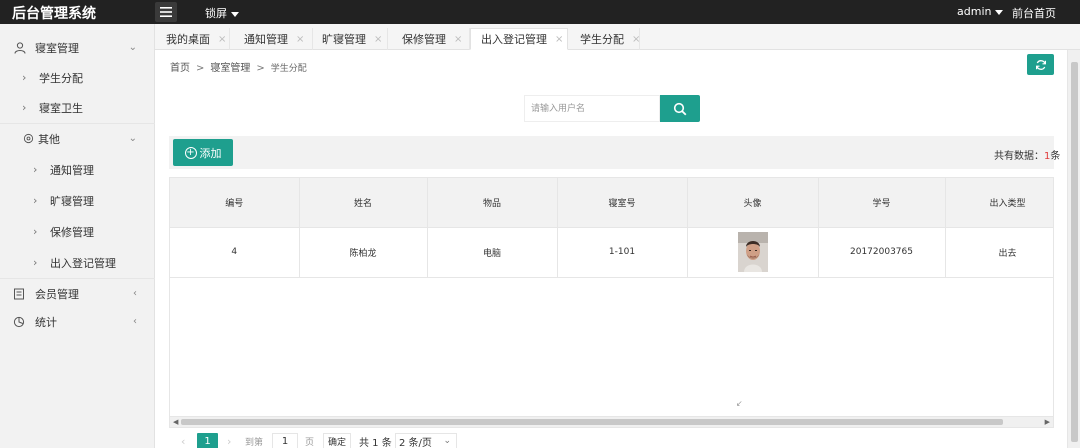 Image resolution: width=1080 pixels, height=448 pixels. What do you see at coordinates (344, 39) in the screenshot?
I see `tab-label: 旷寝管理` at bounding box center [344, 39].